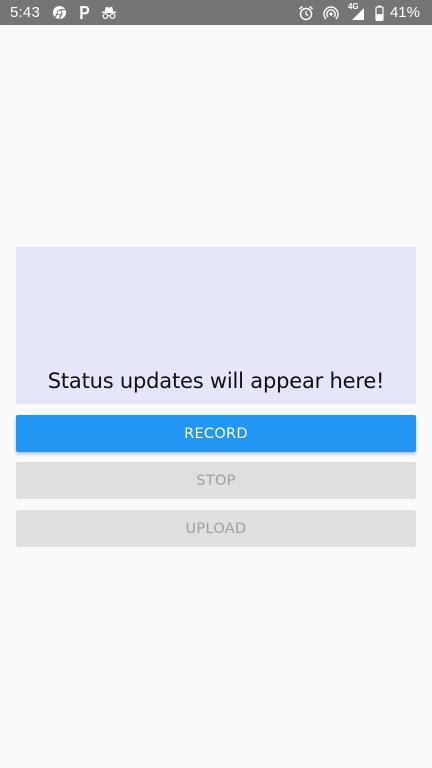  Describe the element at coordinates (216, 12) in the screenshot. I see `status-bar: 5:43 4G 41%` at that location.